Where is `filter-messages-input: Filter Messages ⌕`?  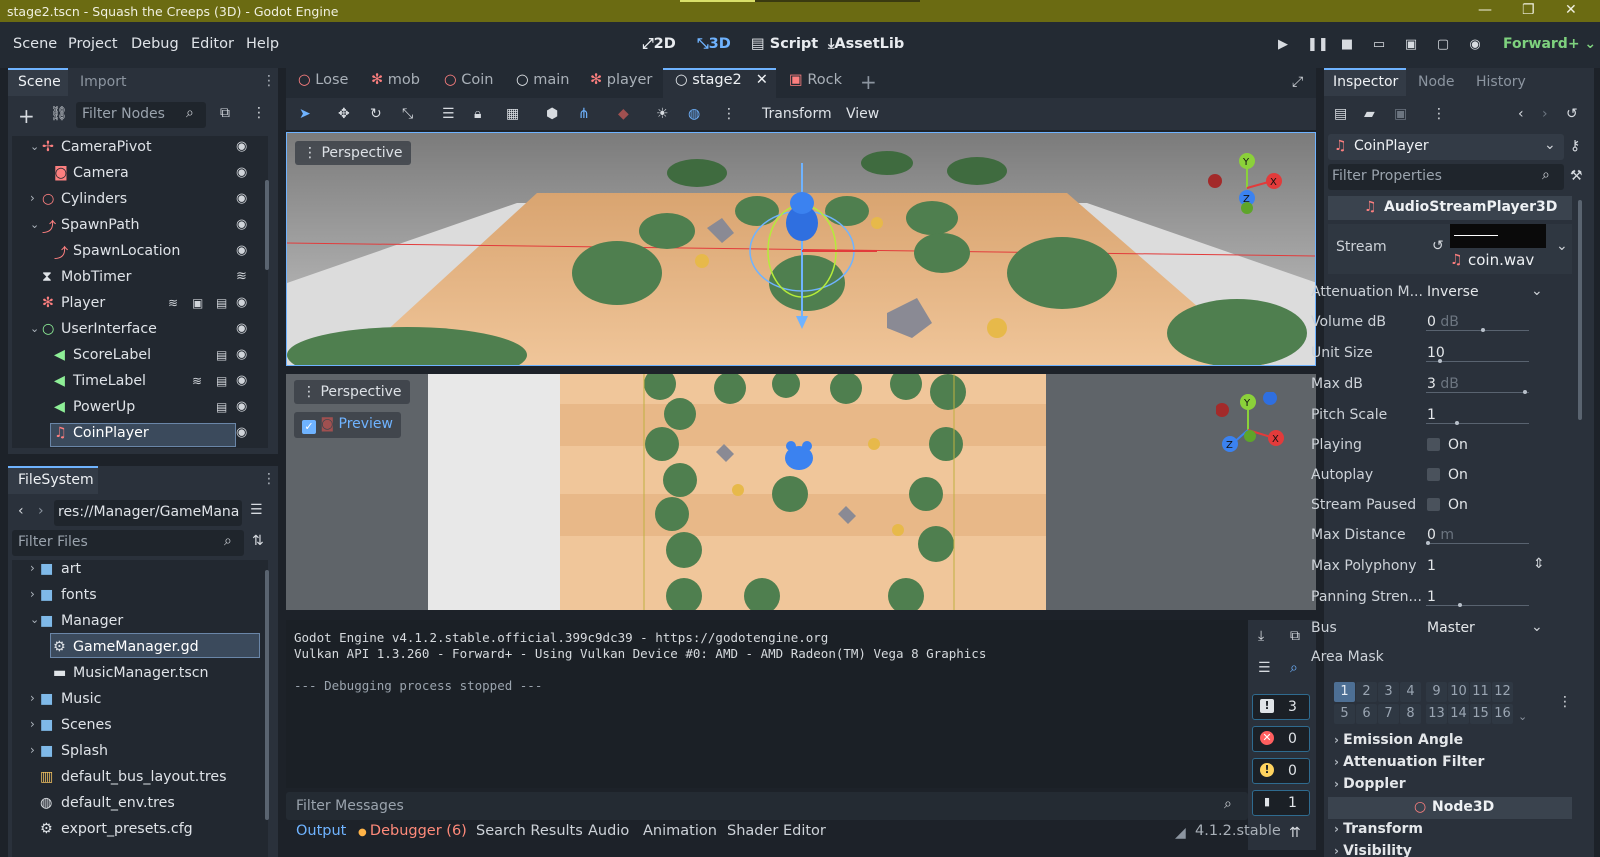 filter-messages-input: Filter Messages ⌕ is located at coordinates (767, 806).